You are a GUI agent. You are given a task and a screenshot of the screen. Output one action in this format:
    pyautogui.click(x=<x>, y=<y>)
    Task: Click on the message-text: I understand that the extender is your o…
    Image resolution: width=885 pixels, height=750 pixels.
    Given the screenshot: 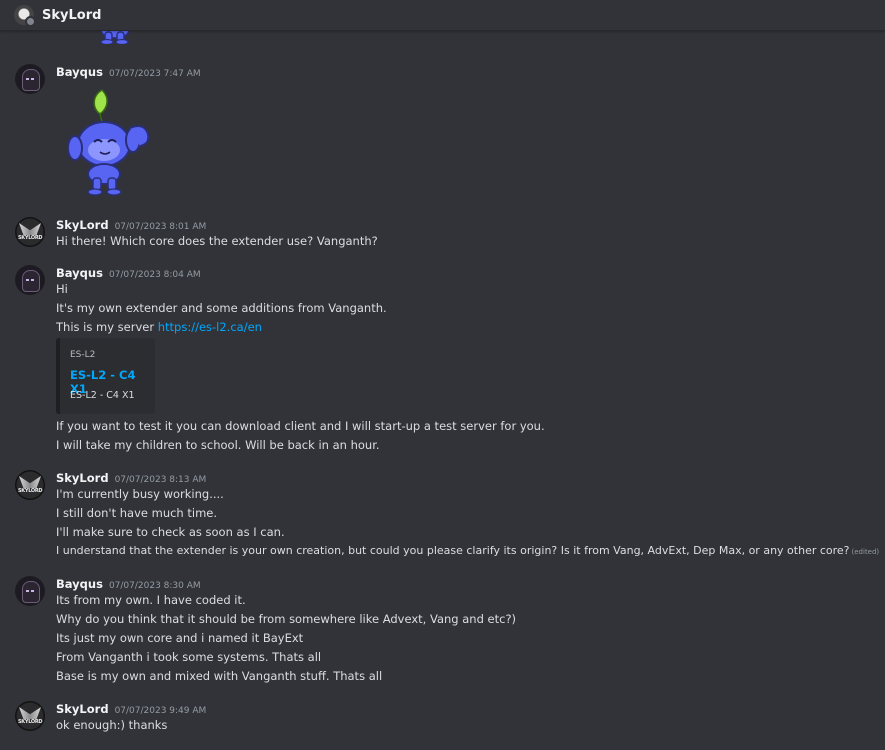 What is the action you would take?
    pyautogui.click(x=468, y=550)
    